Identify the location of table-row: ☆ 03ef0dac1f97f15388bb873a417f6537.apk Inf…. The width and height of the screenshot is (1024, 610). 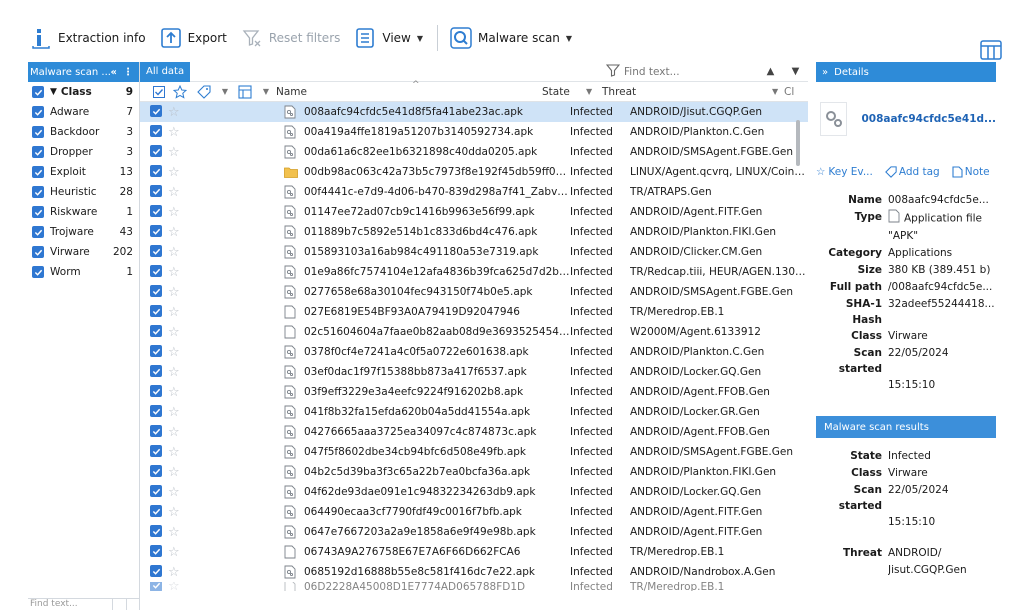
(474, 372).